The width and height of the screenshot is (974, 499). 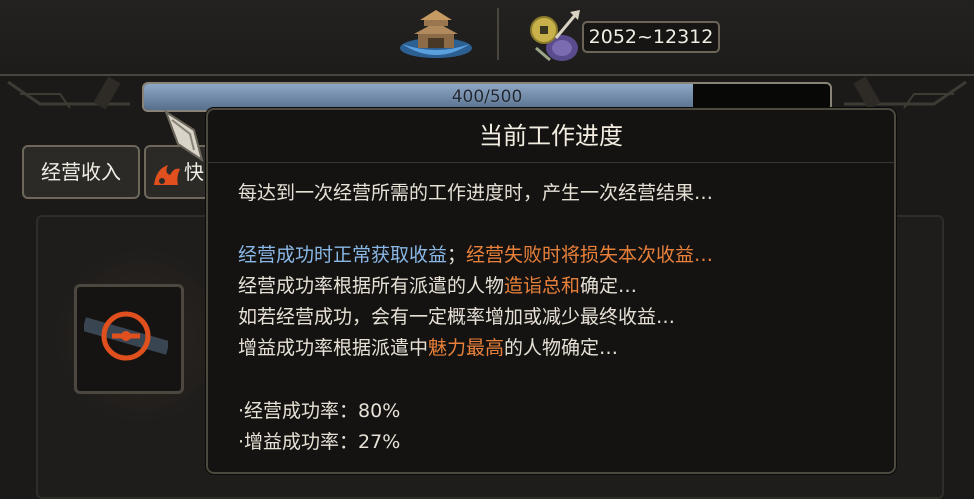 What do you see at coordinates (555, 36) in the screenshot?
I see `coin-pouch-icon` at bounding box center [555, 36].